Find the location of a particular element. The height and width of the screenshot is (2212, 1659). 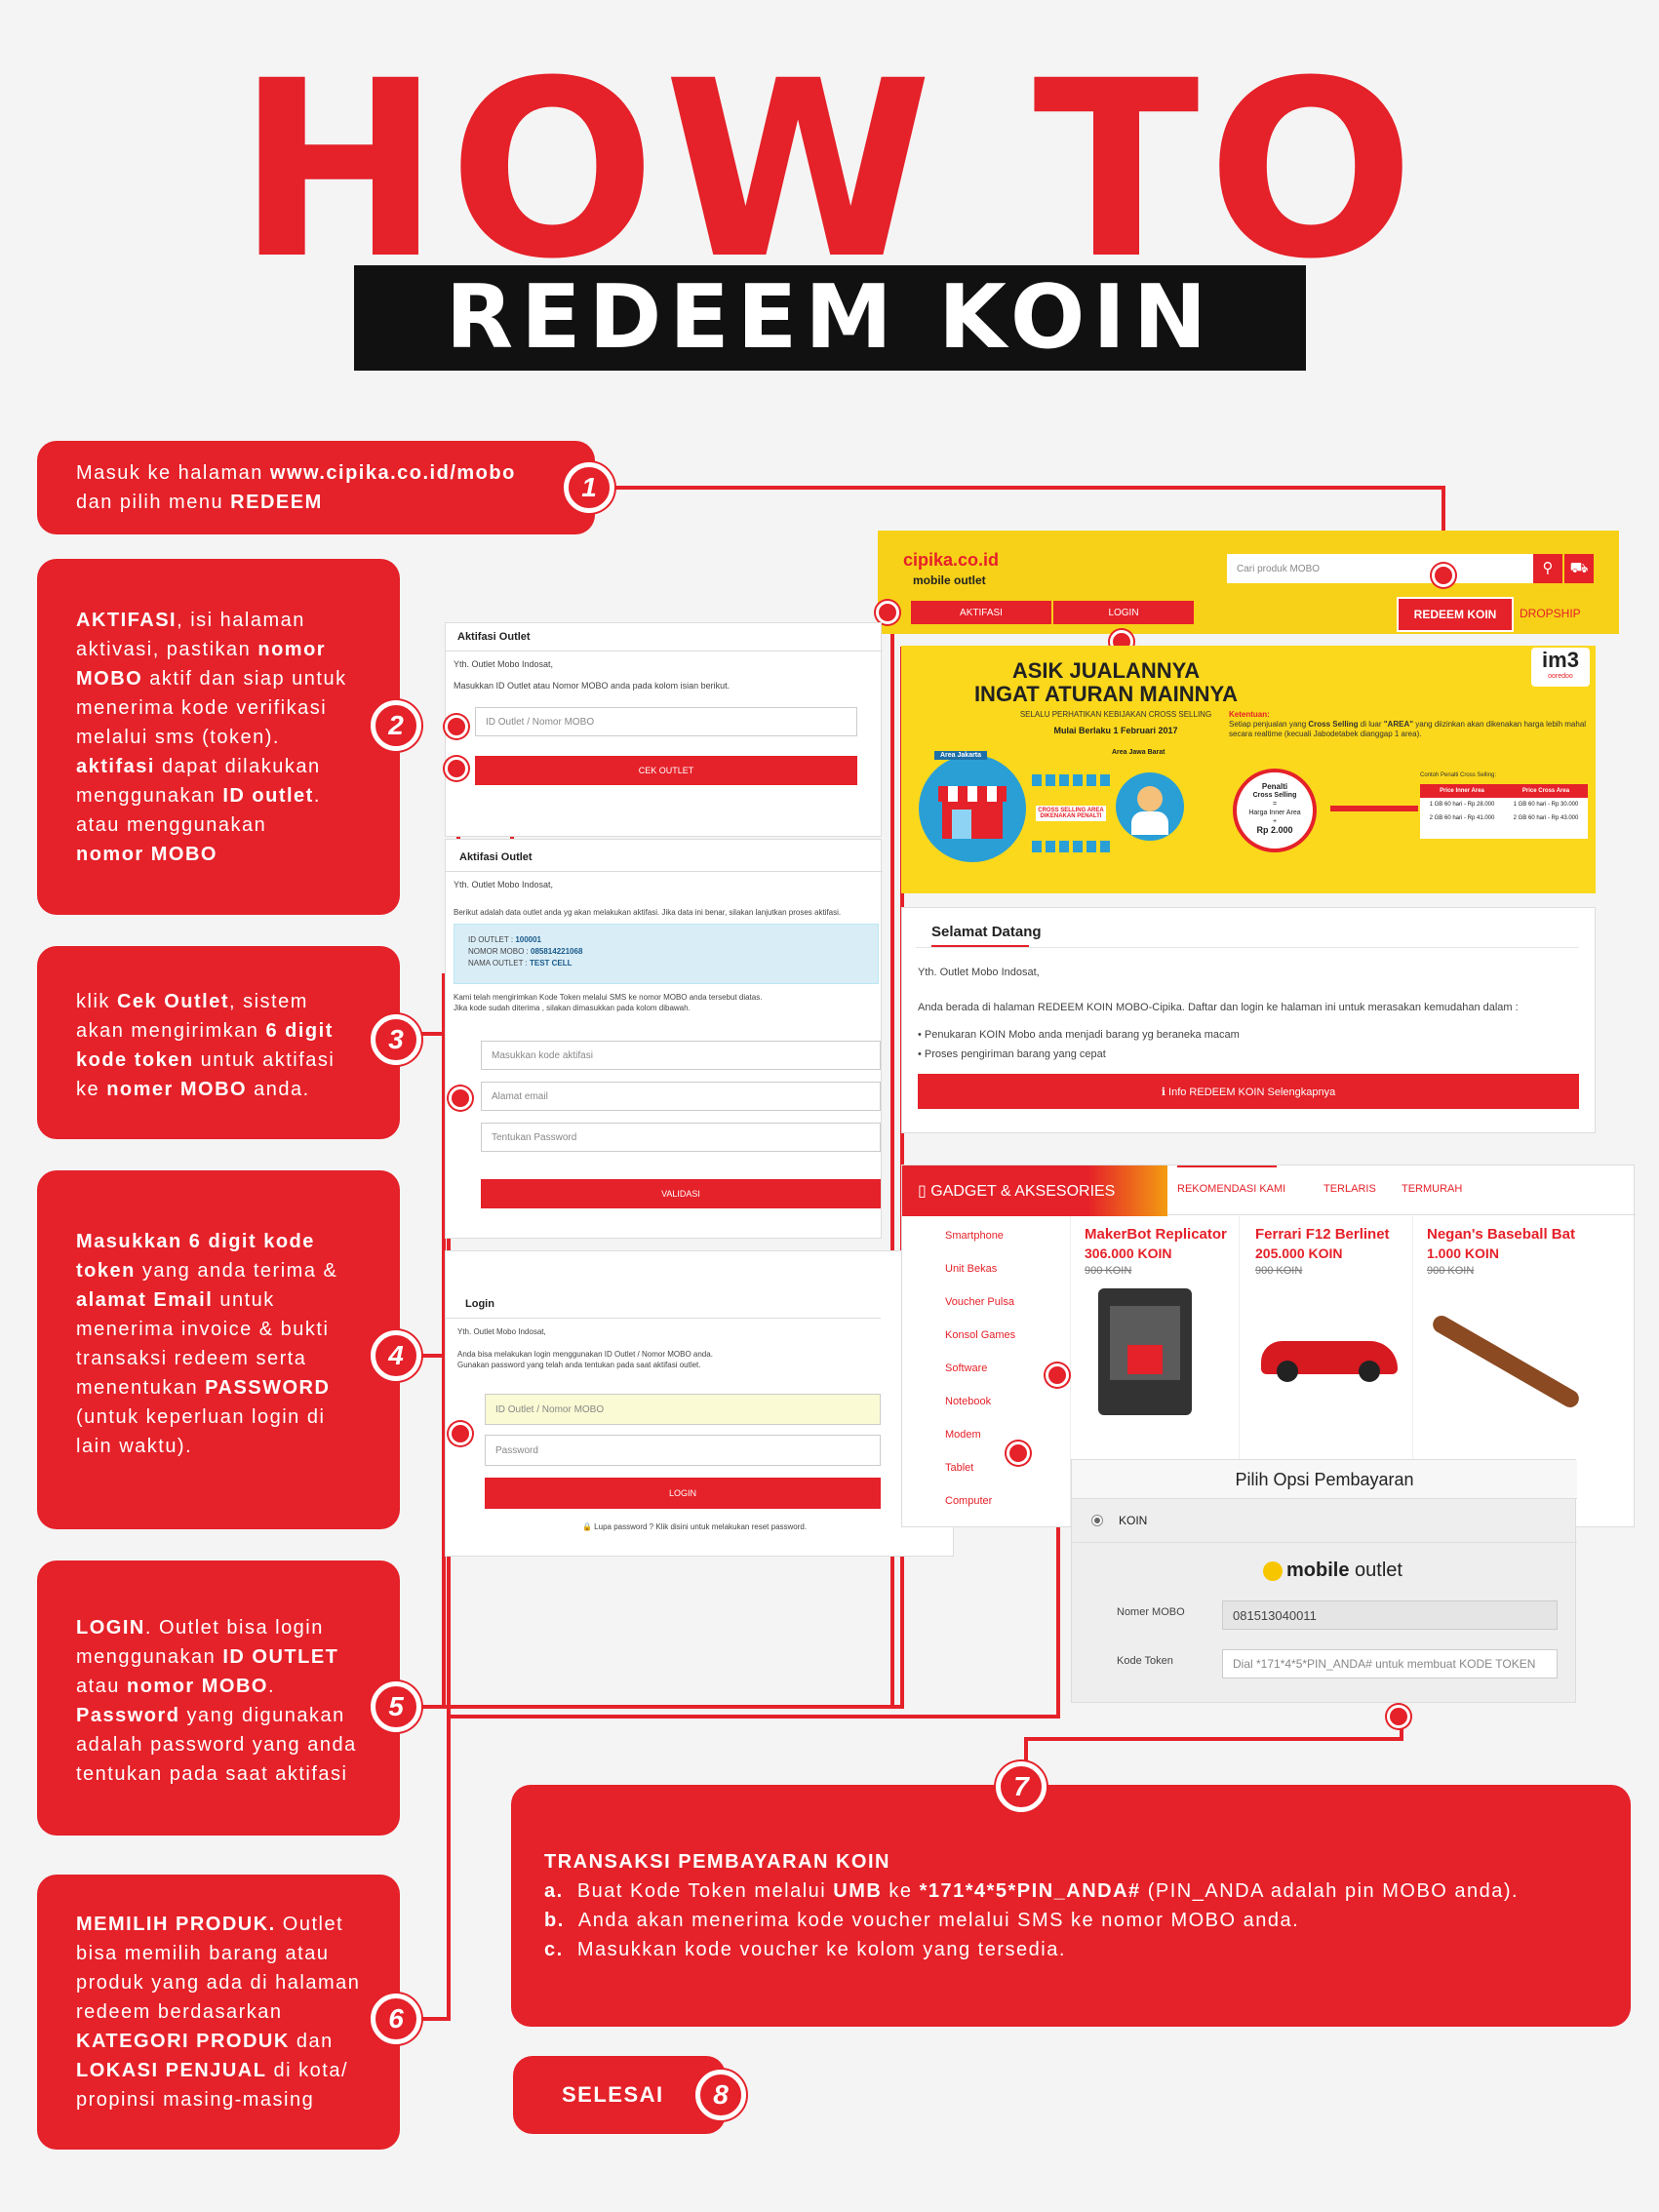

step-6-number: 6 is located at coordinates (396, 2019).